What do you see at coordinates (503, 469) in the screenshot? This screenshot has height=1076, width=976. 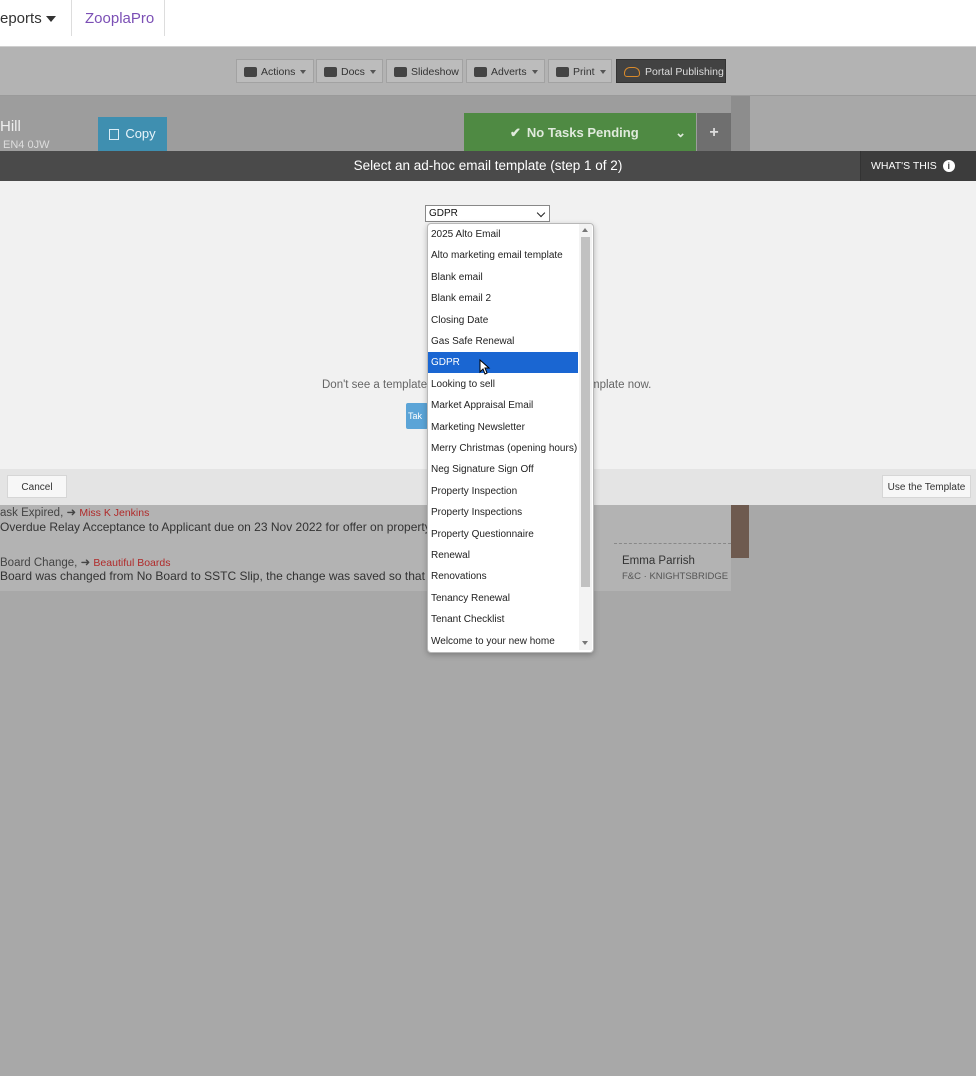 I see `dropdown-option: Neg Signature Sign Off` at bounding box center [503, 469].